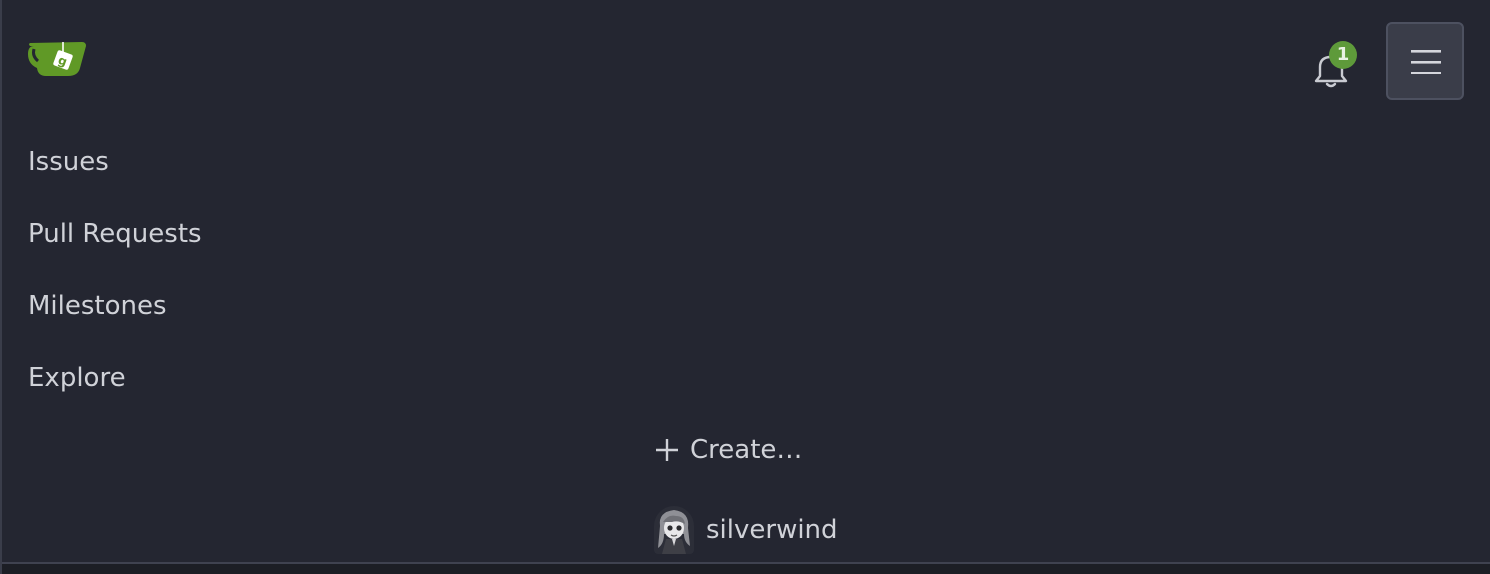 This screenshot has height=574, width=1490. Describe the element at coordinates (77, 378) in the screenshot. I see `nav-item-explore: Explore` at that location.